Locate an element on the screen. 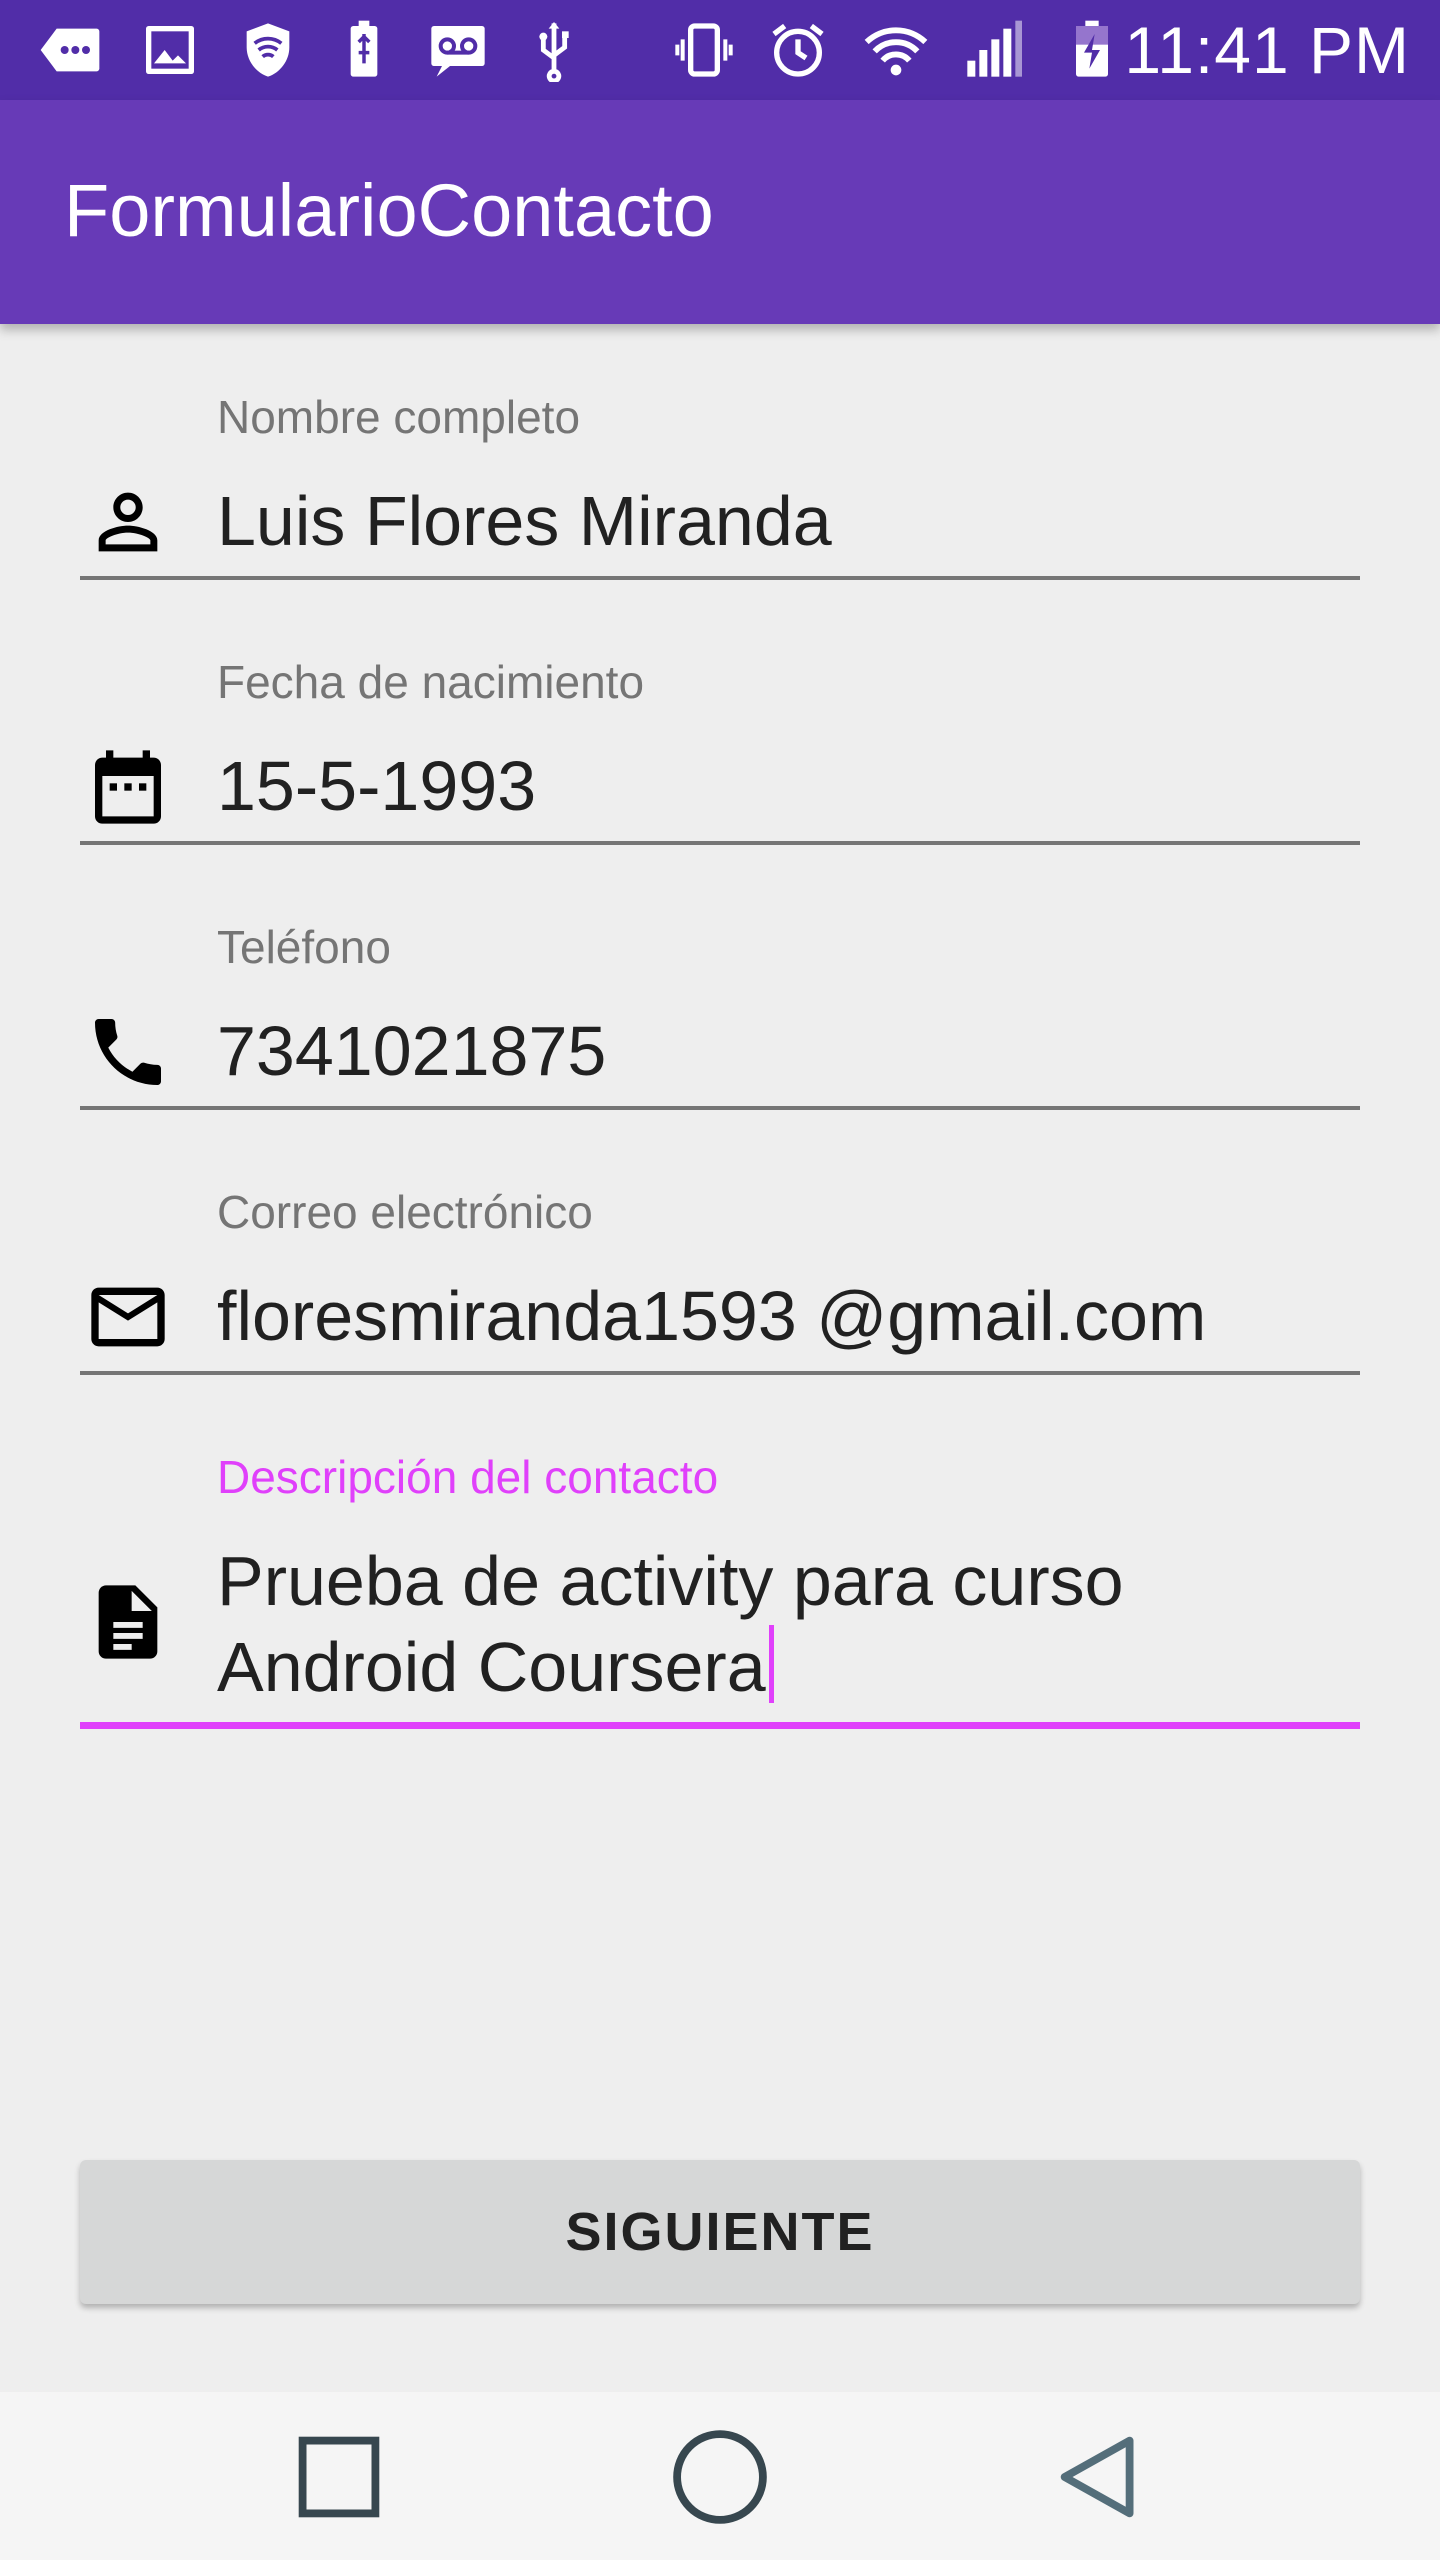  name-field: Nombre completo Luis Flores Miranda is located at coordinates (720, 480).